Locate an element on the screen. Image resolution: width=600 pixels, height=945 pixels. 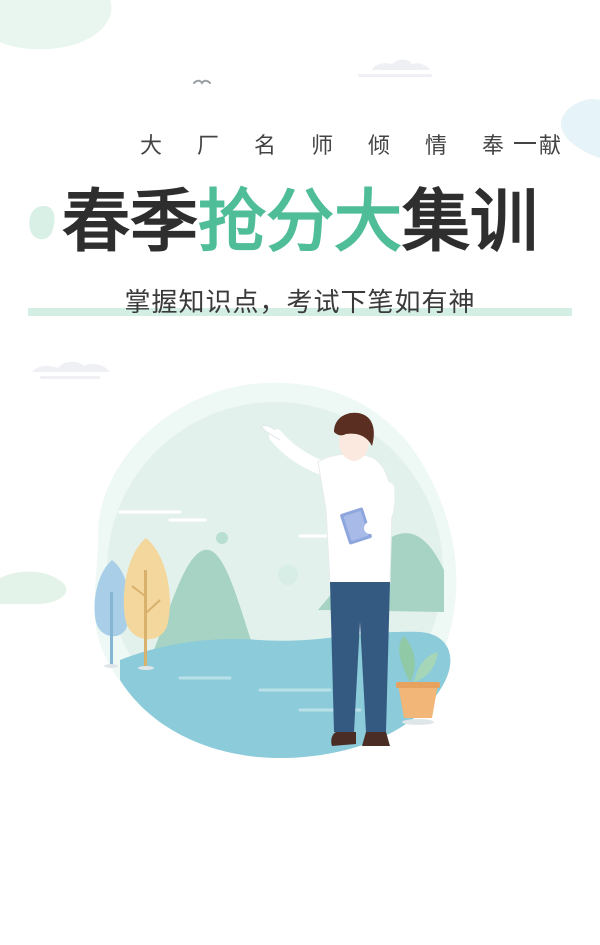
tagline: 掌握知识点，考试下笔如有神 is located at coordinates (300, 303).